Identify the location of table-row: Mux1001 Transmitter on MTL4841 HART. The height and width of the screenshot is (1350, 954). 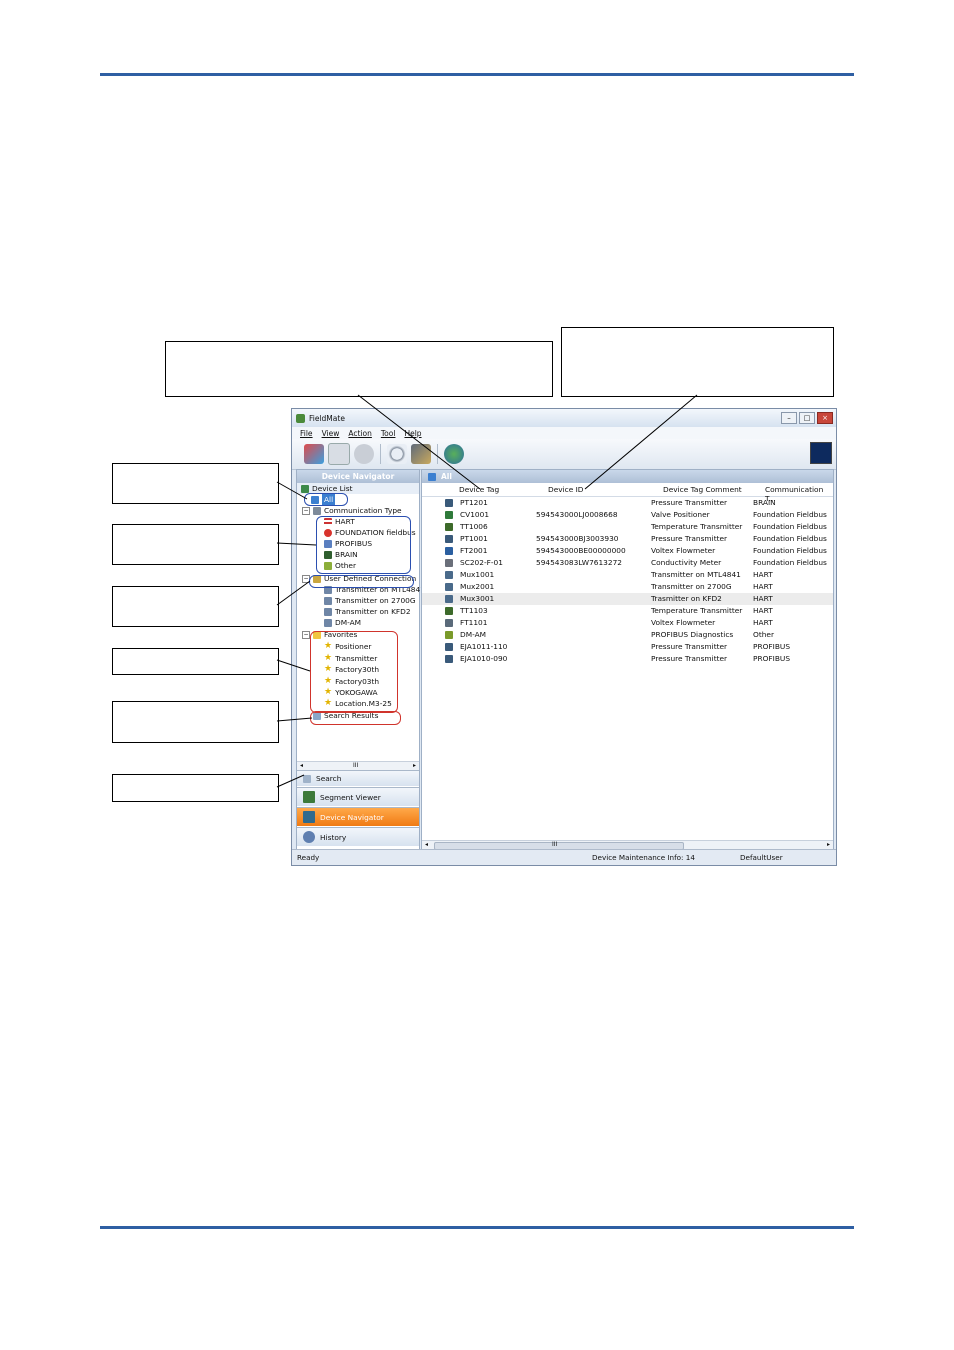
(627, 575).